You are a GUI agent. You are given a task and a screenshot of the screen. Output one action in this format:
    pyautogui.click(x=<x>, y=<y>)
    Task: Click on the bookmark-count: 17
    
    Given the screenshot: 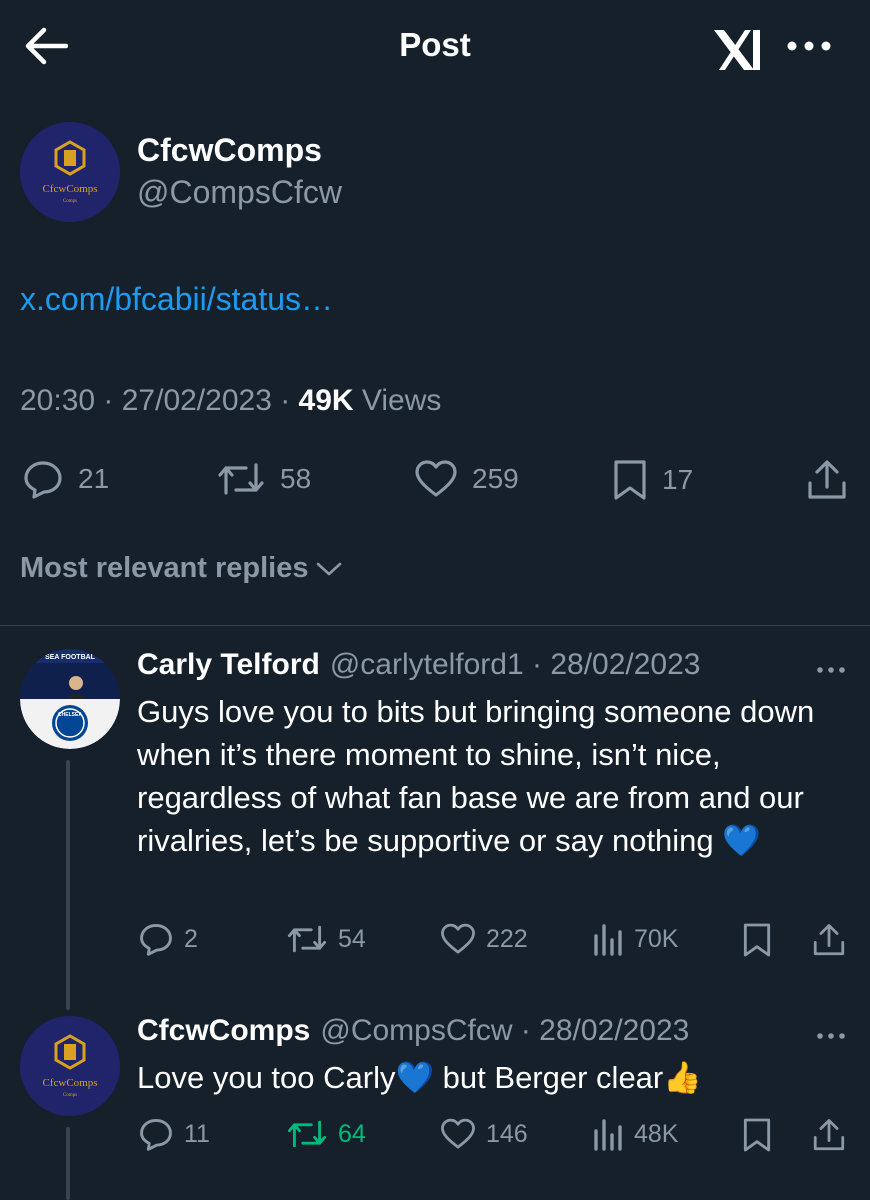 What is the action you would take?
    pyautogui.click(x=678, y=479)
    